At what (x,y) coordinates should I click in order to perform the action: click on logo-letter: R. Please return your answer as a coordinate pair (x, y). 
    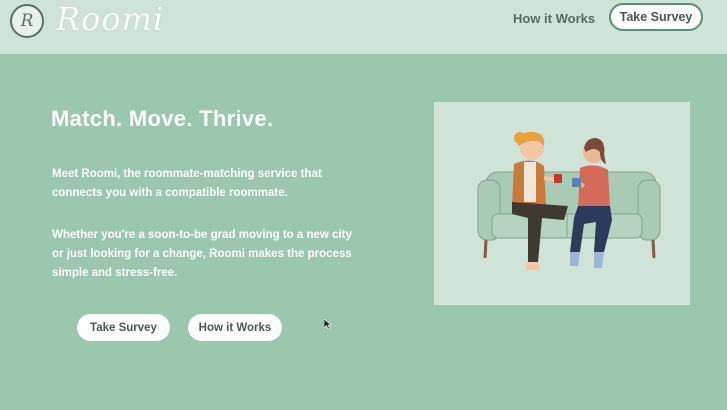
    Looking at the image, I should click on (27, 21).